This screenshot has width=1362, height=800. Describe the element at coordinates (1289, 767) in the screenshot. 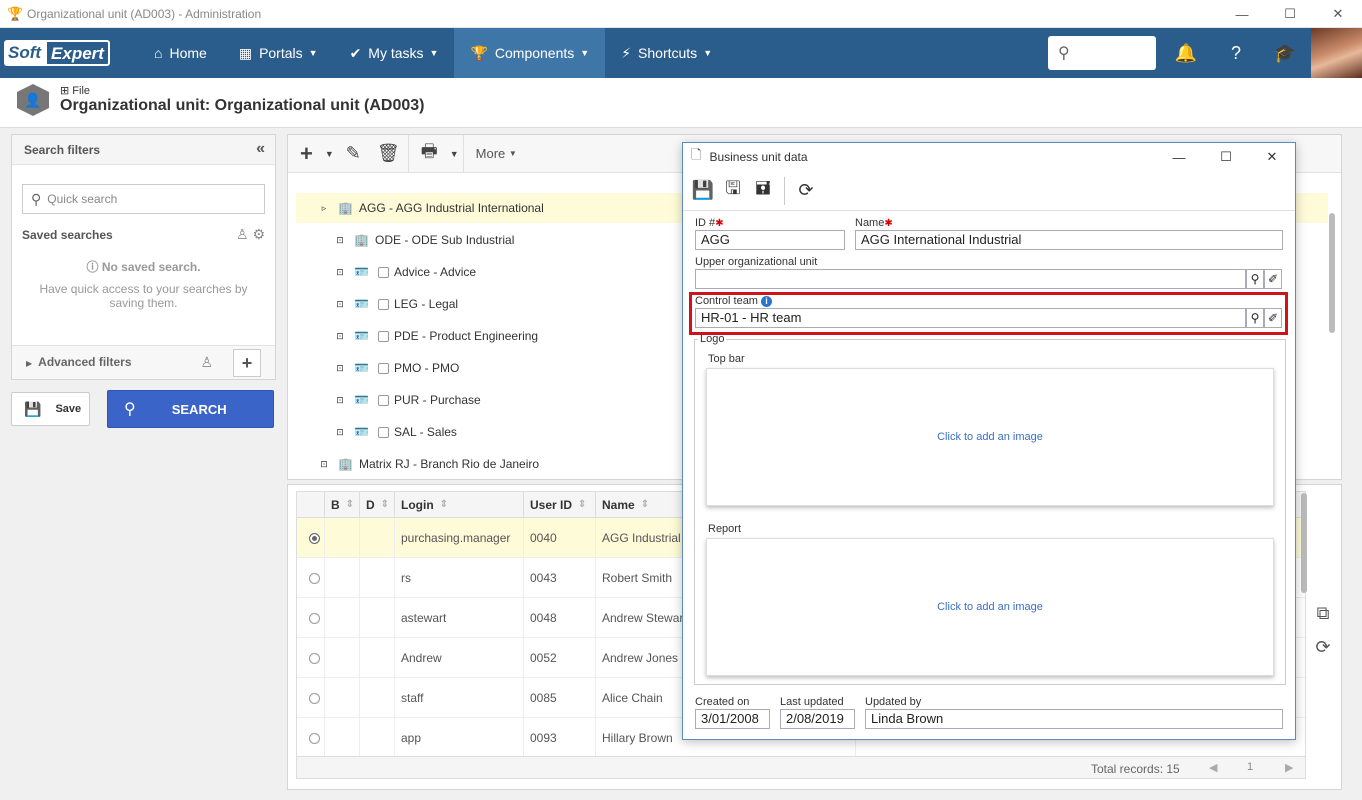

I see `next-page-icon: ▶` at that location.